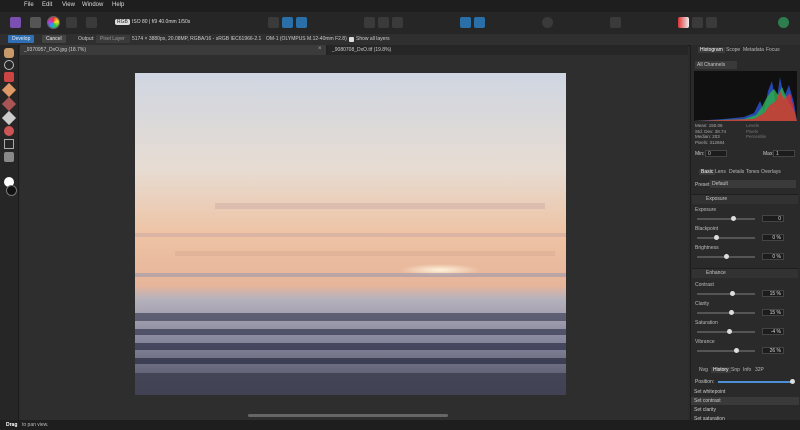 The width and height of the screenshot is (800, 430). I want to click on menu-file: File, so click(29, 5).